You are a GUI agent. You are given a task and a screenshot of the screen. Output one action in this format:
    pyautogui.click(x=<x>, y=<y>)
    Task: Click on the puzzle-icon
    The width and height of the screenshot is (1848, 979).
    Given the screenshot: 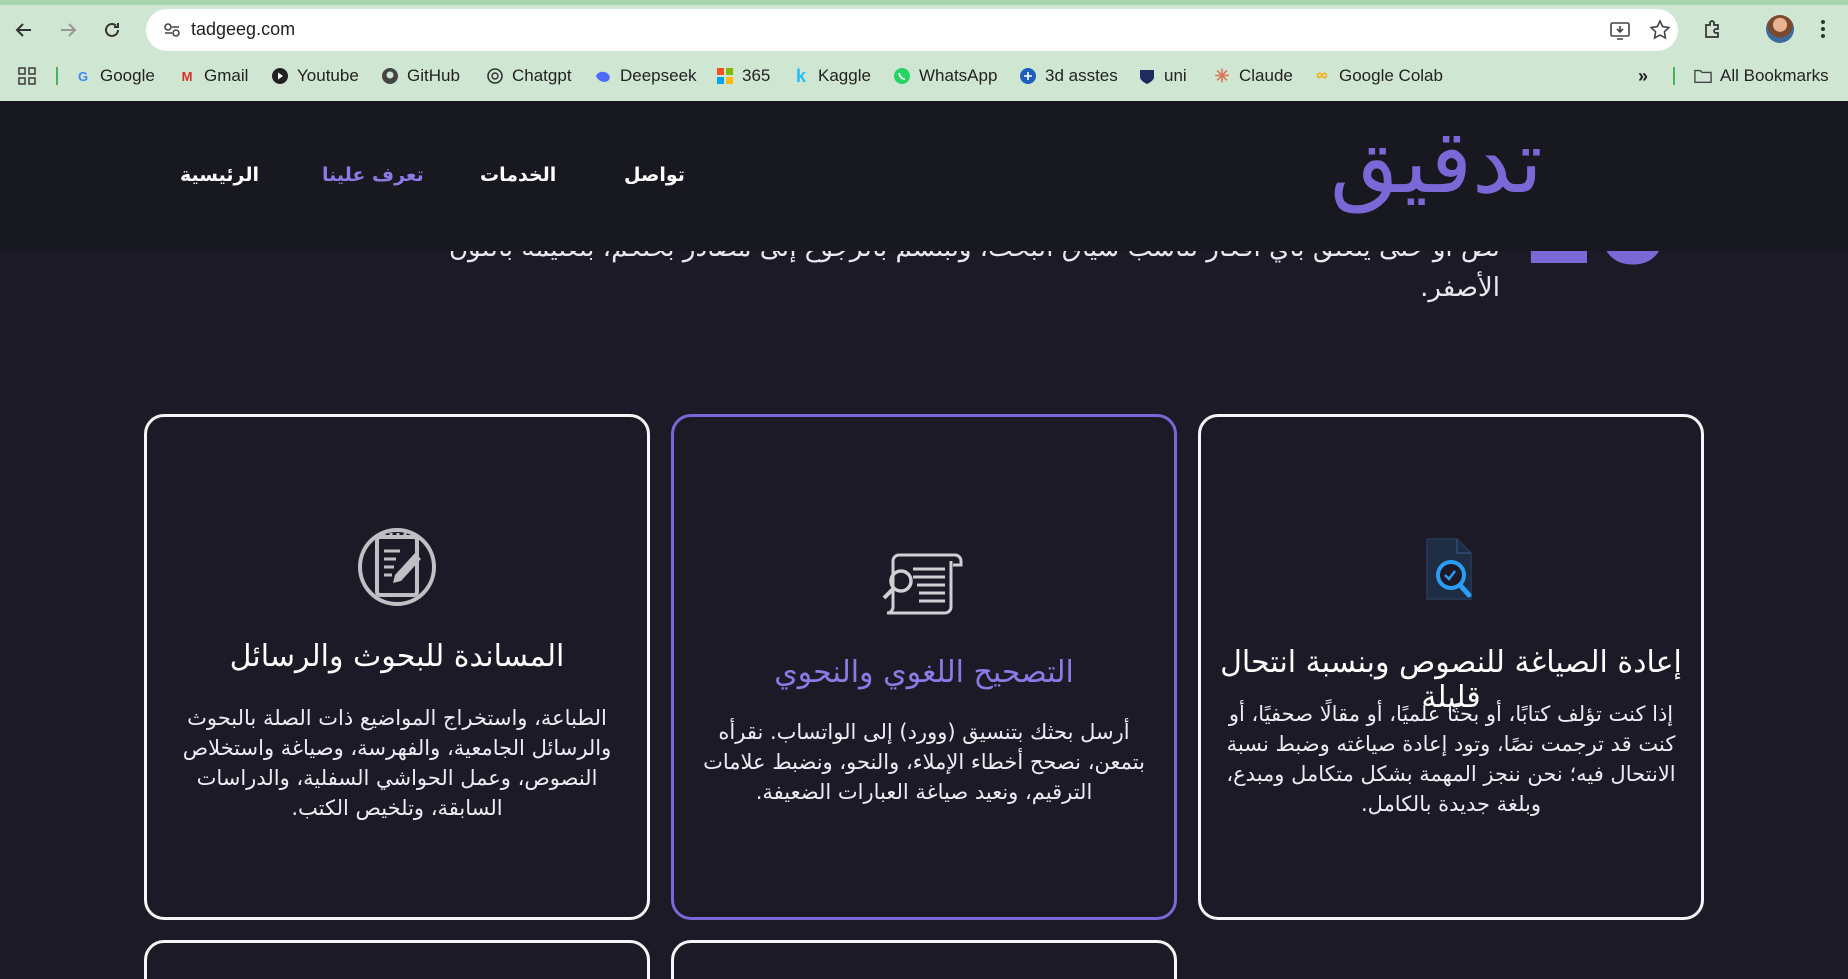 What is the action you would take?
    pyautogui.click(x=1712, y=29)
    